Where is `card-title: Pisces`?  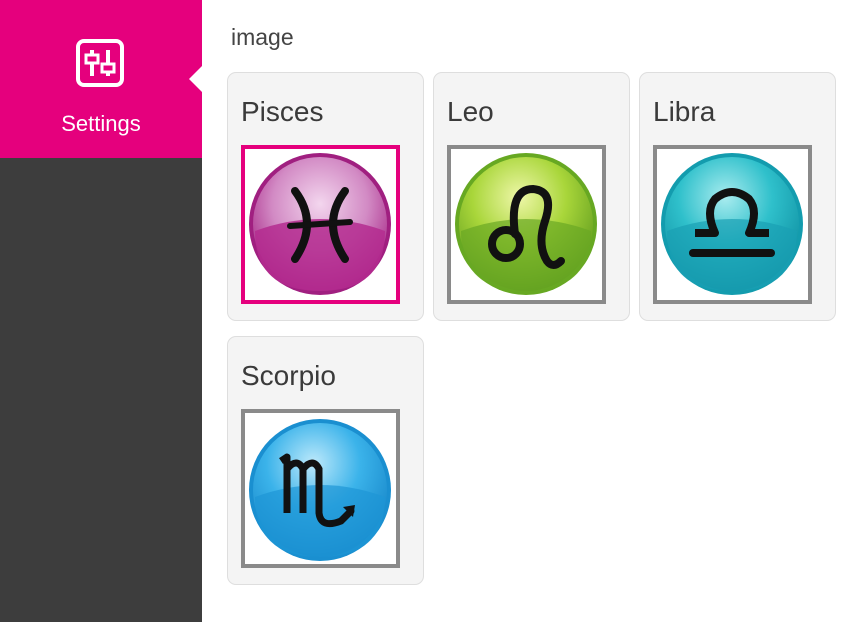
card-title: Pisces is located at coordinates (282, 111).